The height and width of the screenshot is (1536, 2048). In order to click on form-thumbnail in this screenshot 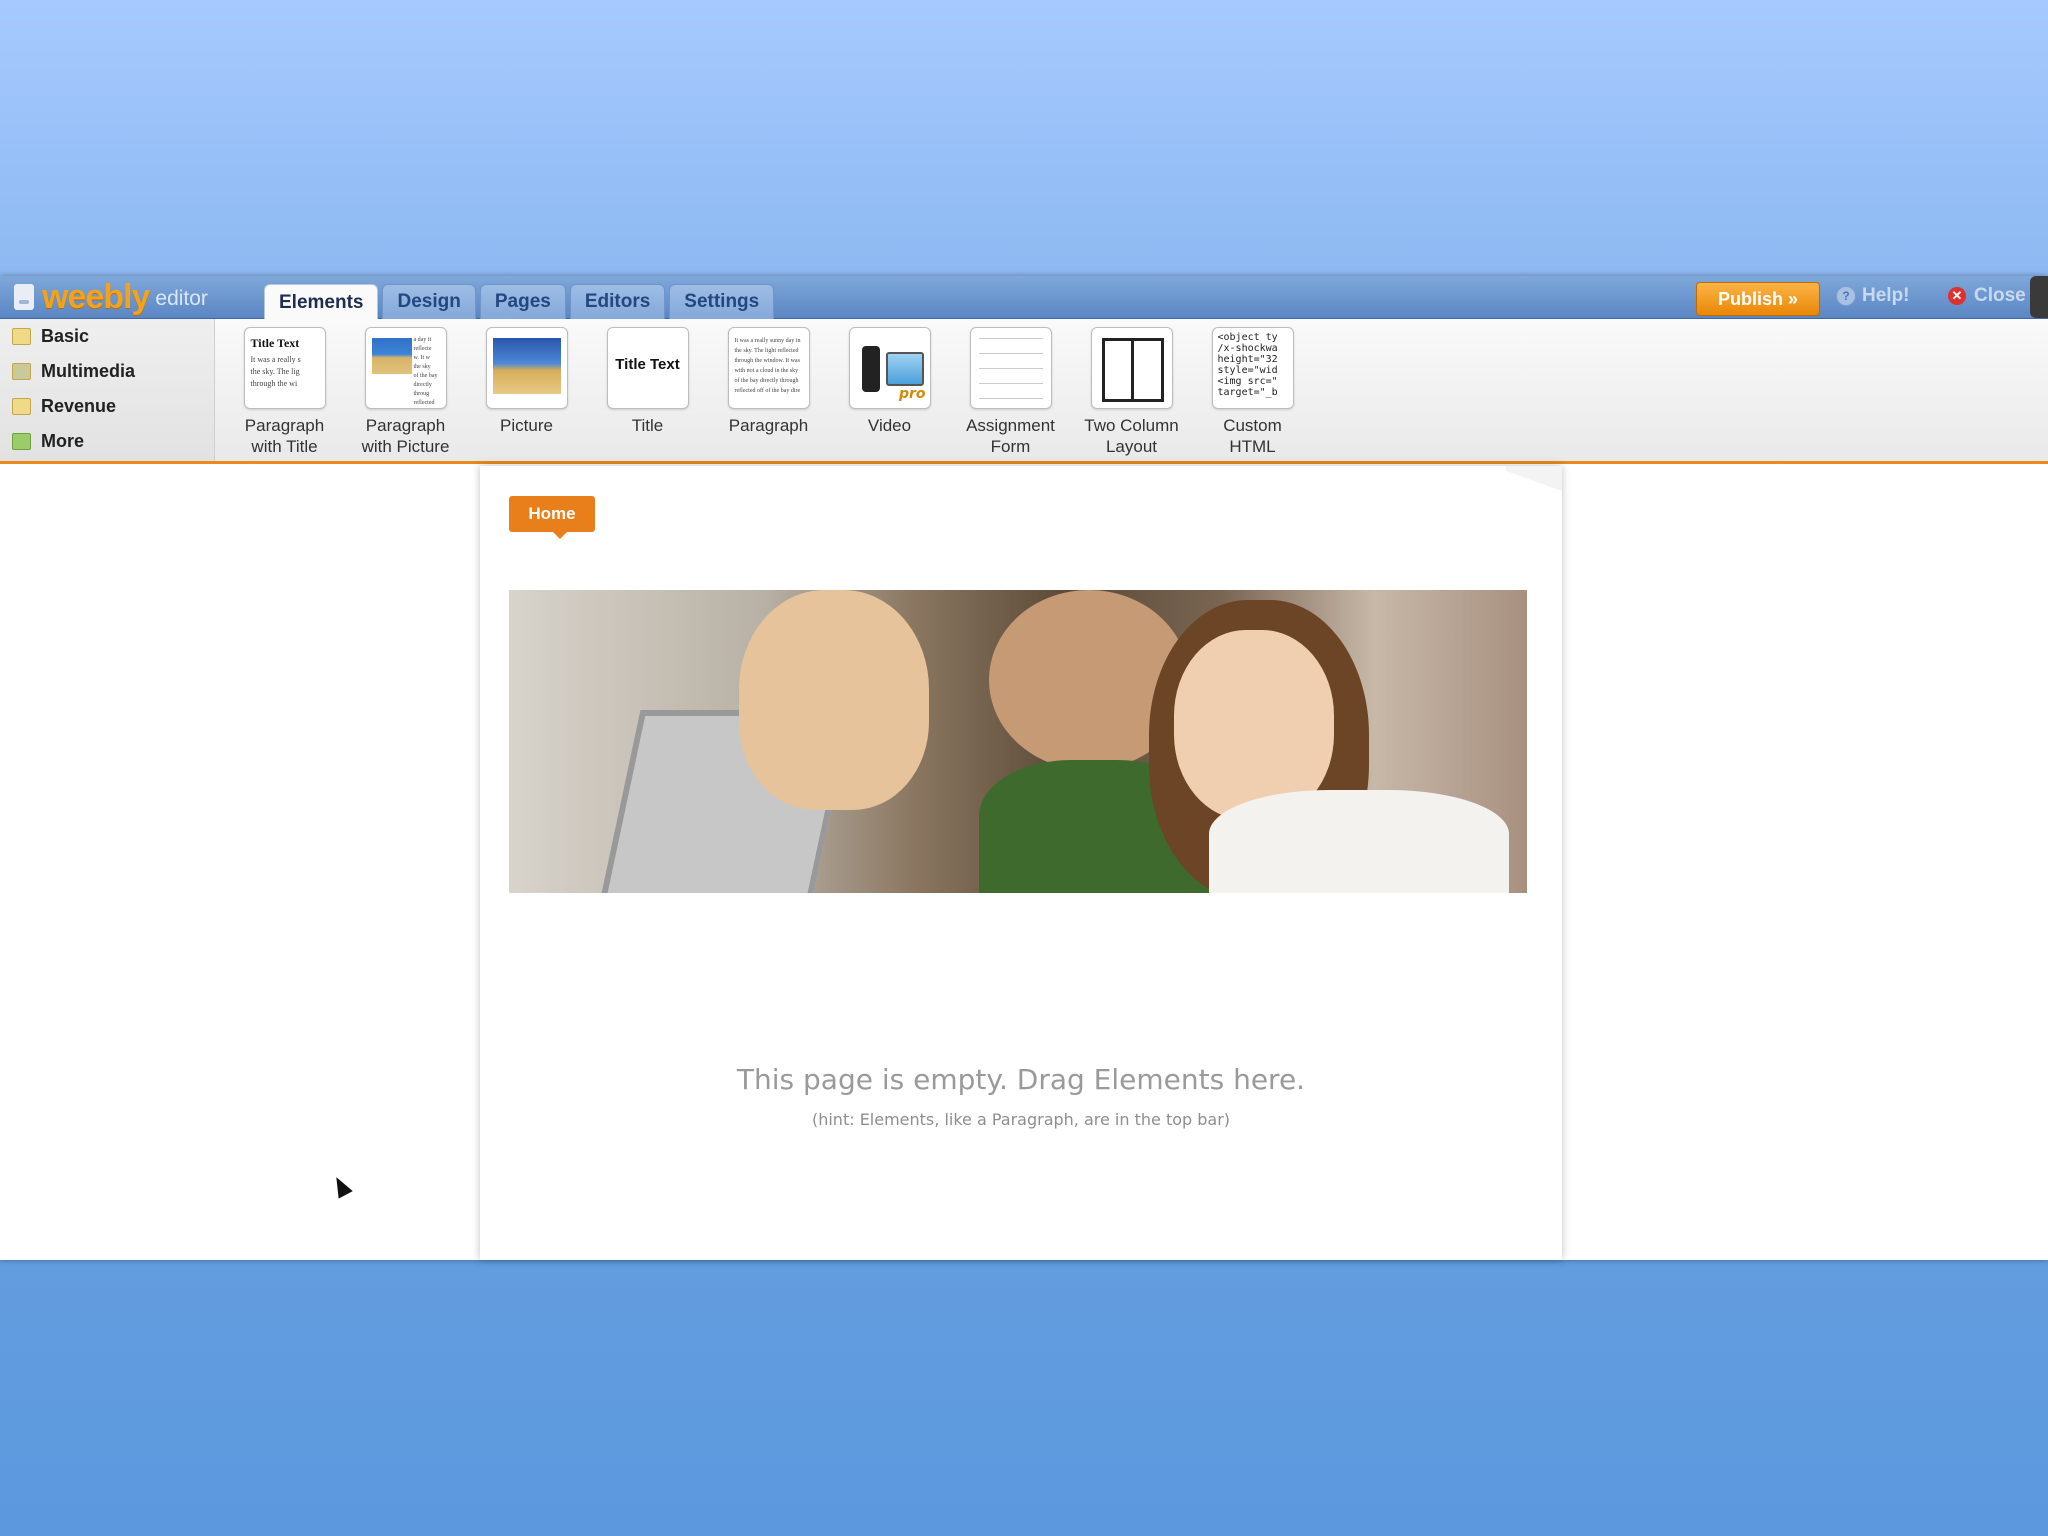, I will do `click(1010, 368)`.